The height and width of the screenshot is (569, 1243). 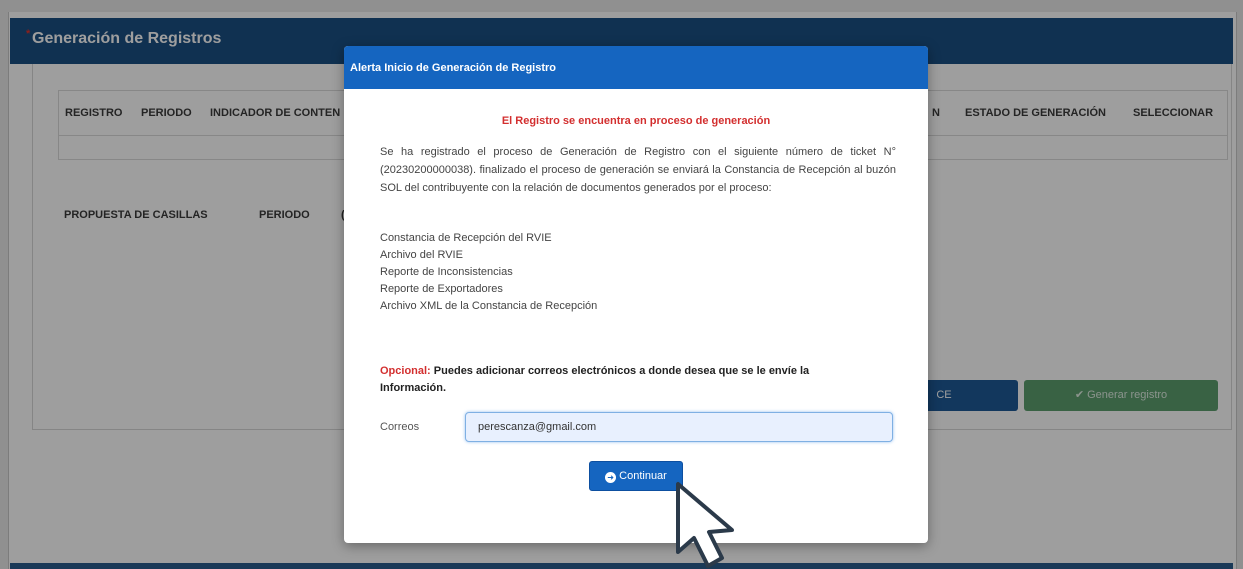 What do you see at coordinates (400, 427) in the screenshot?
I see `email-label: Correos` at bounding box center [400, 427].